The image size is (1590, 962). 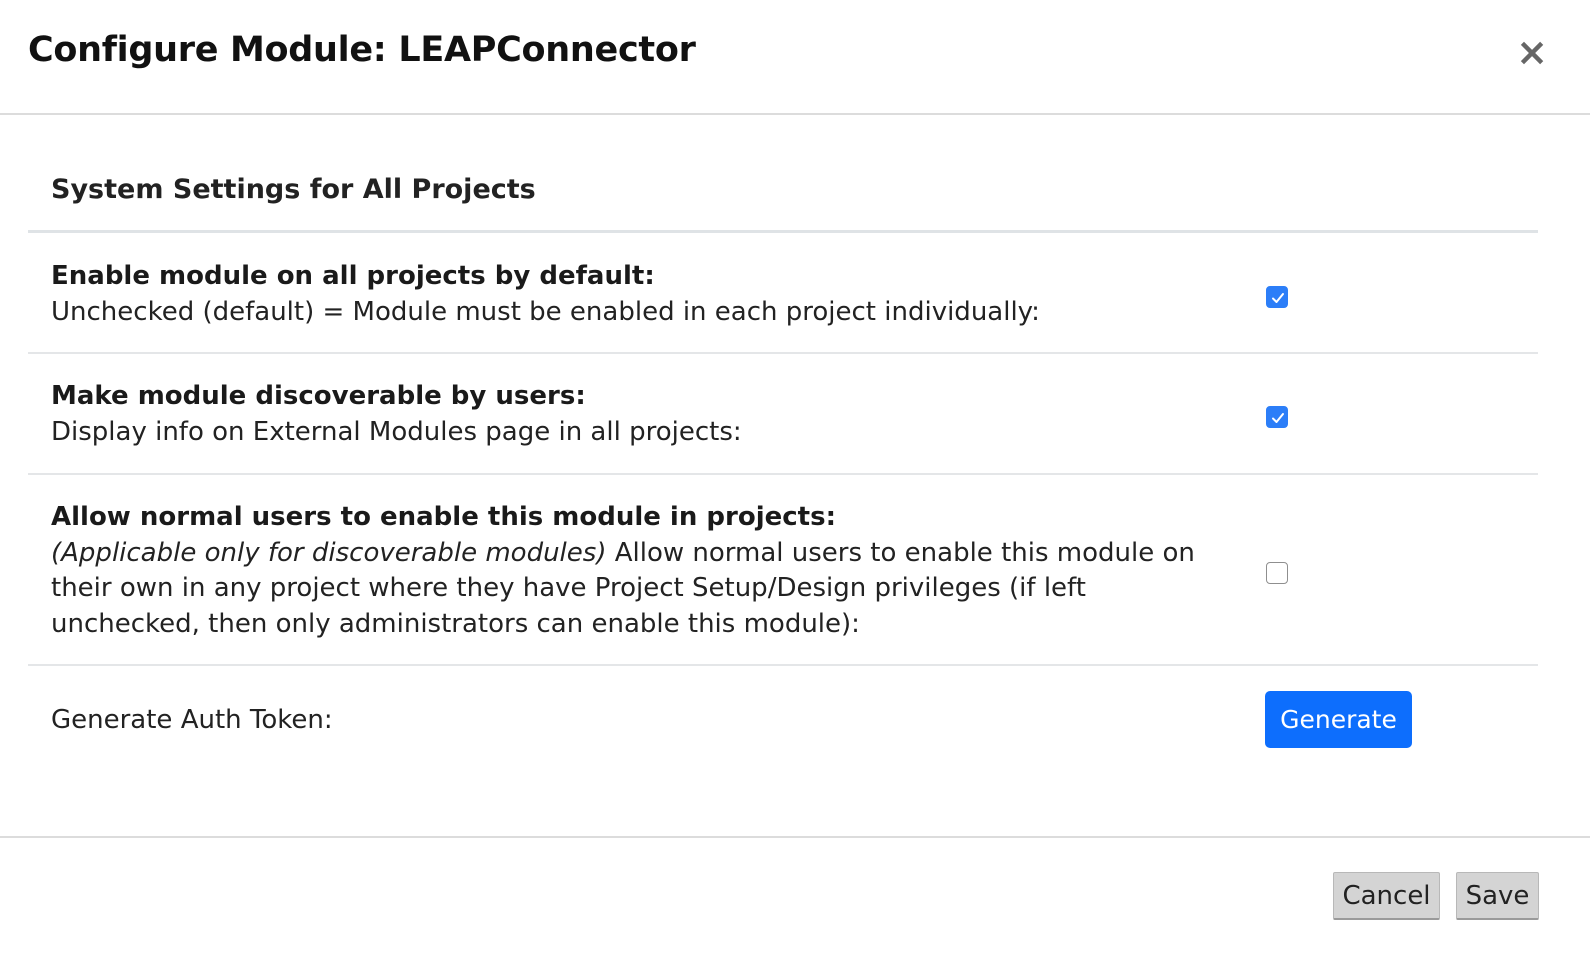 I want to click on modal-footer: Cancel Save, so click(x=795, y=899).